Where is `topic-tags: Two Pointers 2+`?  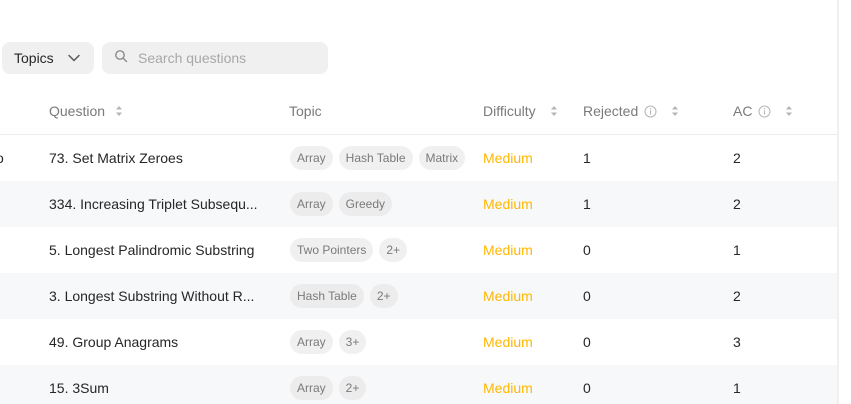 topic-tags: Two Pointers 2+ is located at coordinates (351, 250).